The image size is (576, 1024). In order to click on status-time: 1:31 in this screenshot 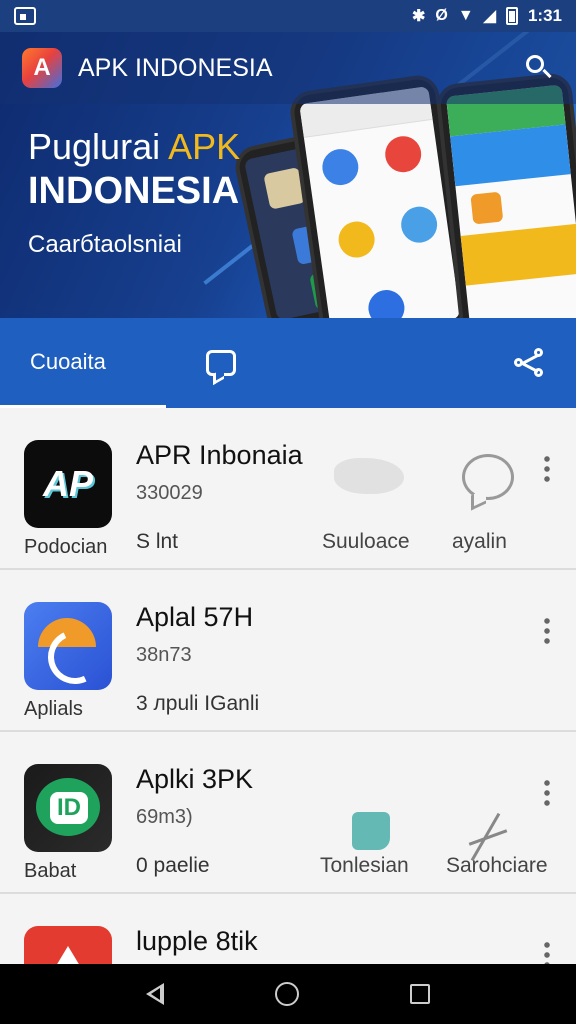, I will do `click(544, 15)`.